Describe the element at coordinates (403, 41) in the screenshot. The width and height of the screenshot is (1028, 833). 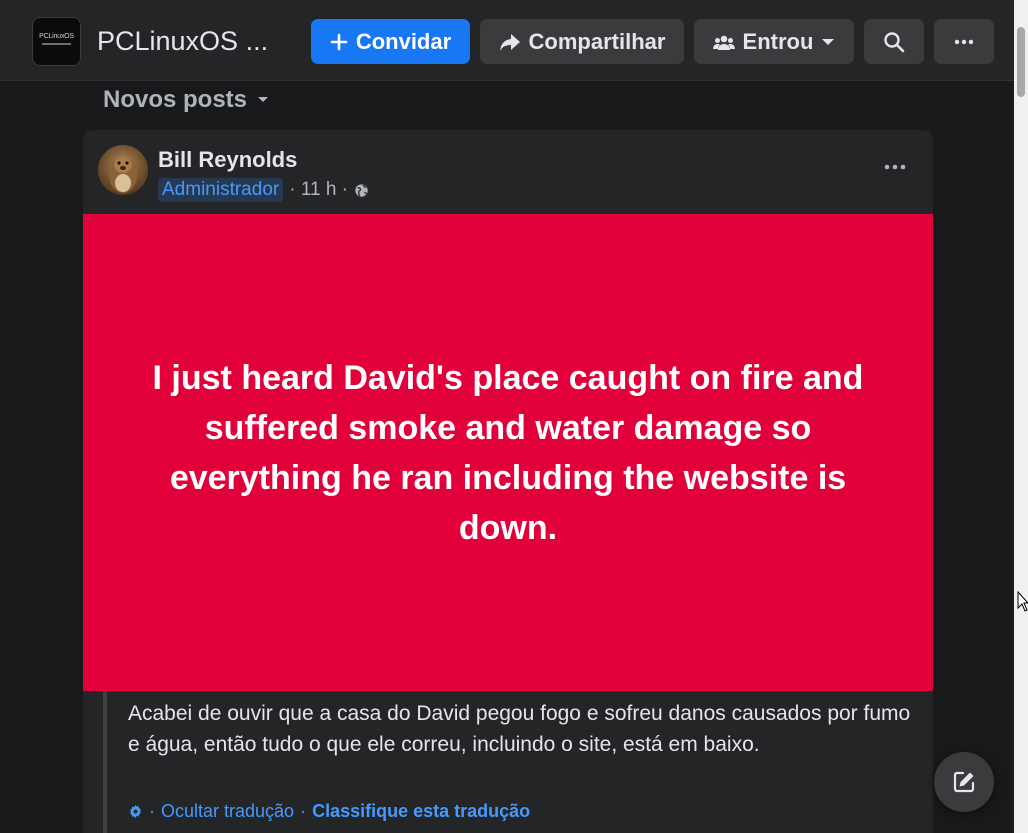
I see `invite-button-label: Convidar` at that location.